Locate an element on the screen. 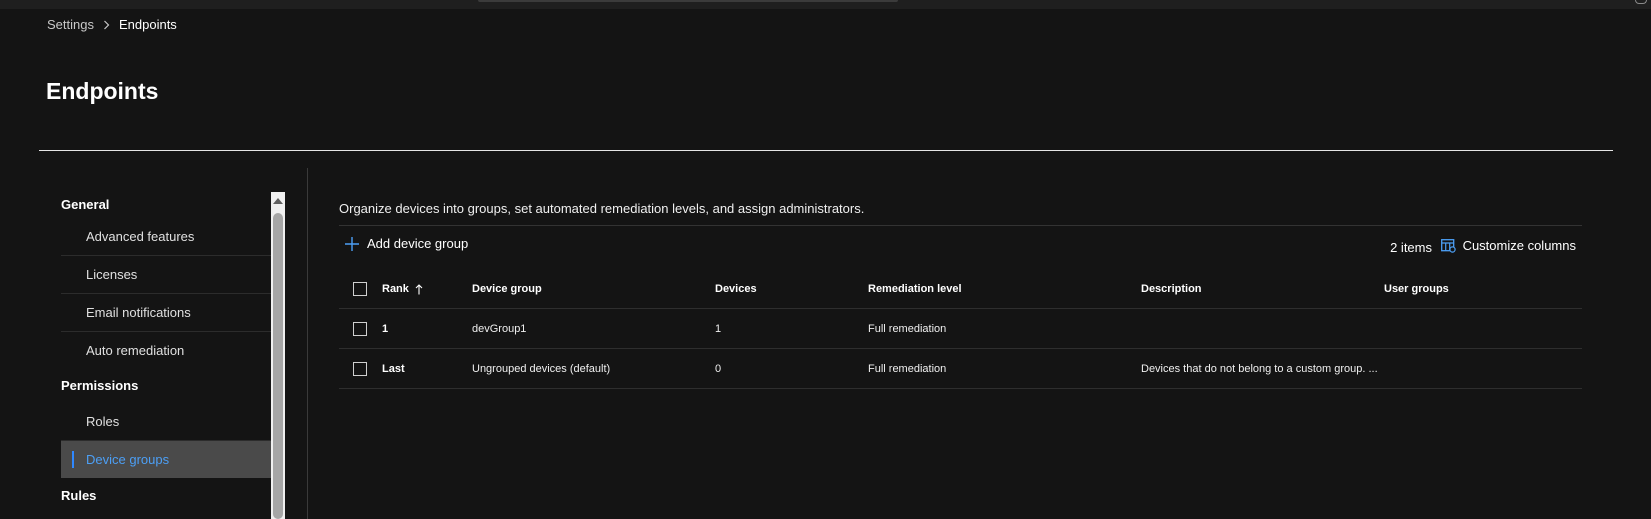  add-device-group-button: Add device group is located at coordinates (406, 243).